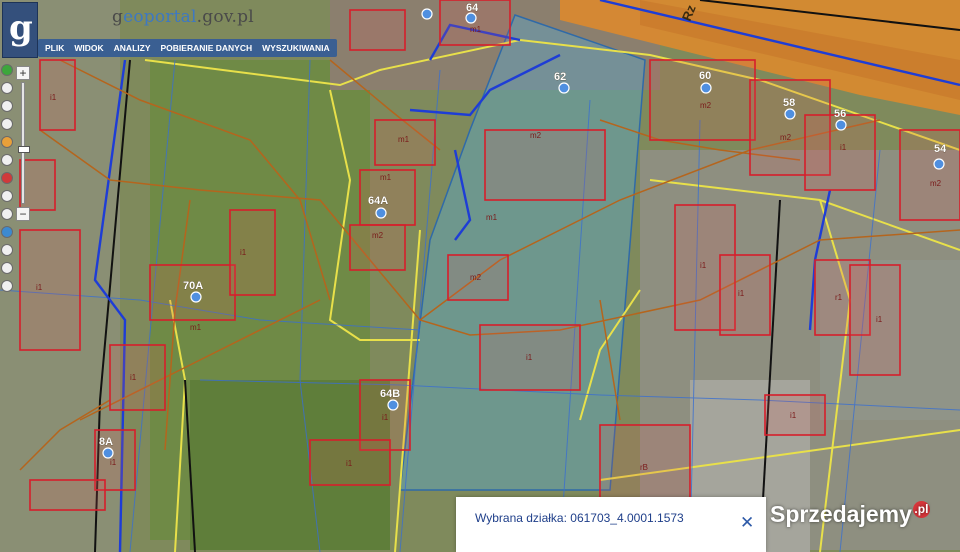  Describe the element at coordinates (839, 297) in the screenshot. I see `building-label: r1` at that location.